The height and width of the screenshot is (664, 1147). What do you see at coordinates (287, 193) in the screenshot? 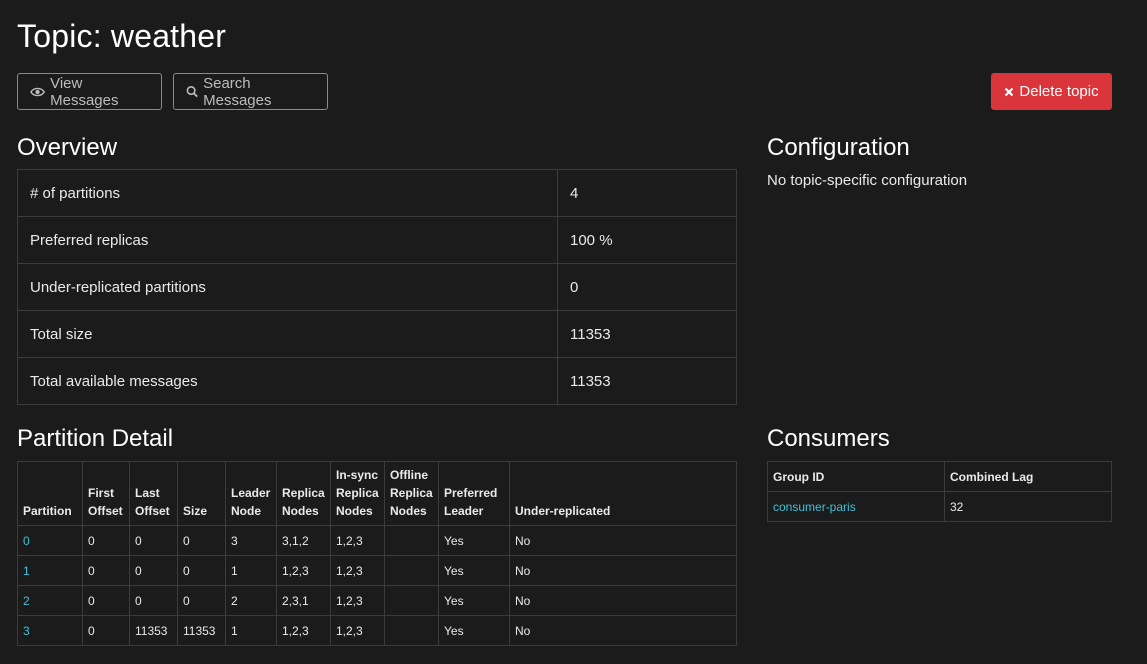
I see `overview-label: # of partitions` at bounding box center [287, 193].